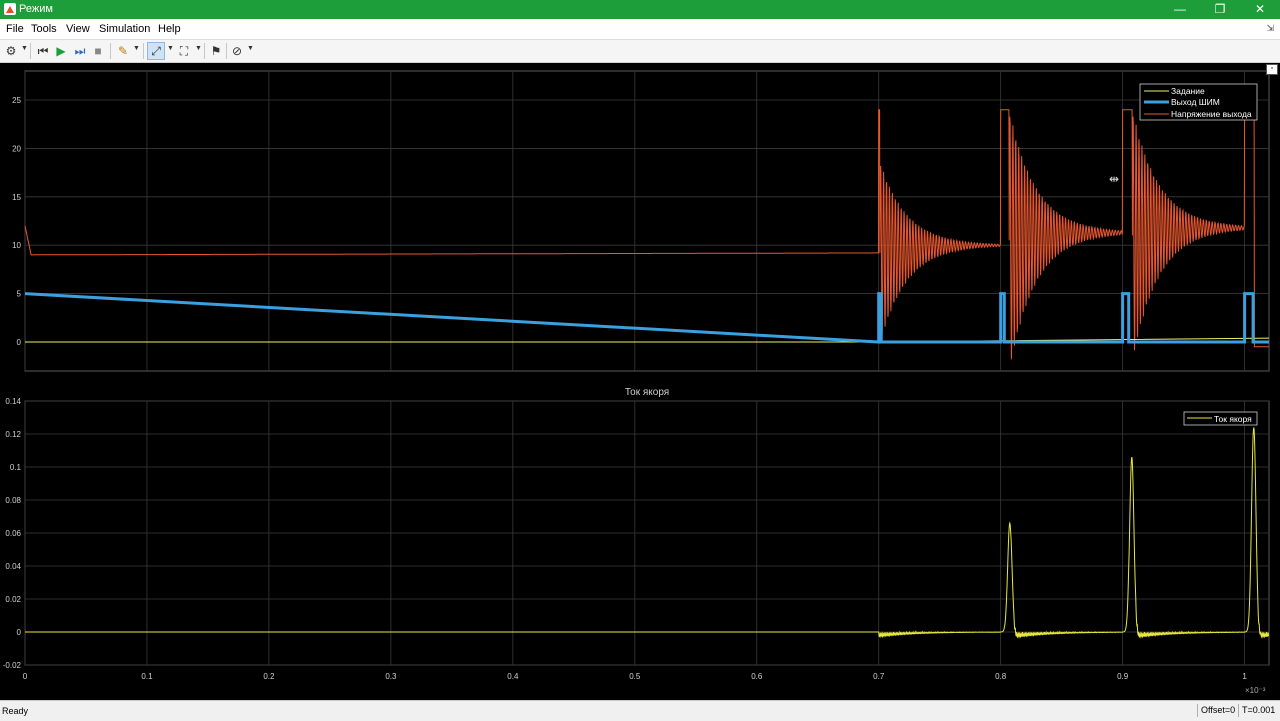 Image resolution: width=1280 pixels, height=721 pixels. Describe the element at coordinates (13, 434) in the screenshot. I see `y-tick-label: 0.12` at that location.